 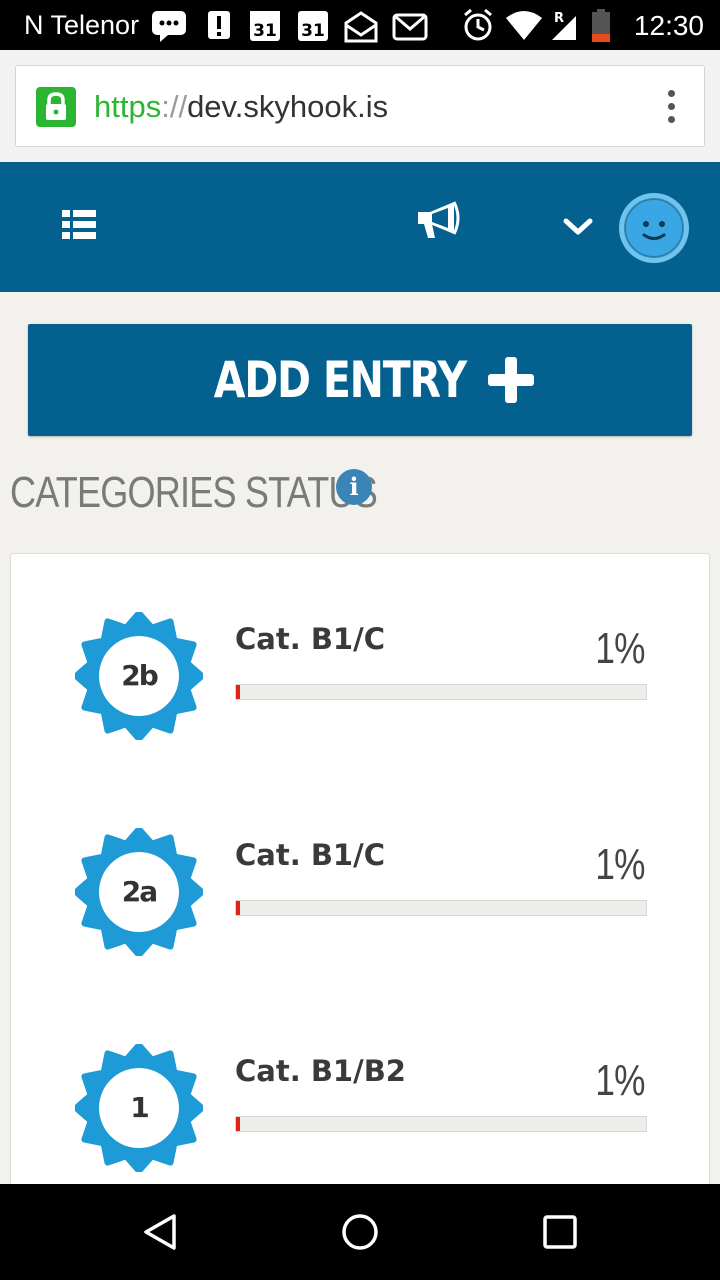 I want to click on category-badge: 2a, so click(x=139, y=892).